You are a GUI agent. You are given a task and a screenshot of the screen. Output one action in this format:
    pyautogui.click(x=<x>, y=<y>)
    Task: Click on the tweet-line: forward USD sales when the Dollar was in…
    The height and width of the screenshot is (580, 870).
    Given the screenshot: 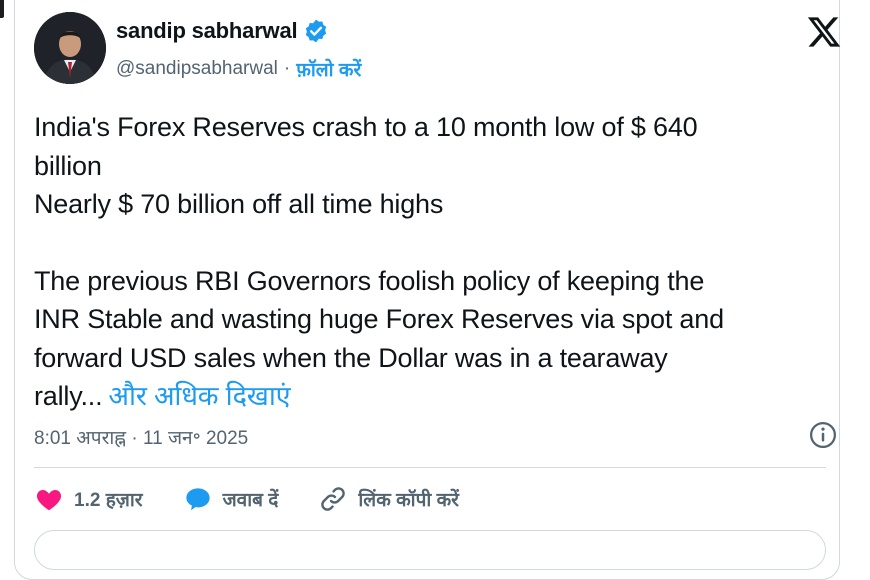 What is the action you would take?
    pyautogui.click(x=351, y=357)
    